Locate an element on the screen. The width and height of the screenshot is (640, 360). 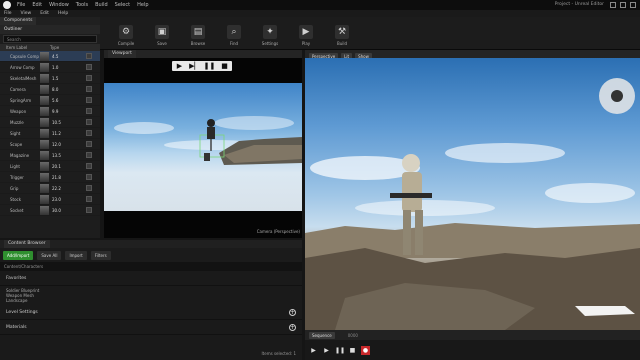
sequence-label: Sequence is located at coordinates (322, 335).